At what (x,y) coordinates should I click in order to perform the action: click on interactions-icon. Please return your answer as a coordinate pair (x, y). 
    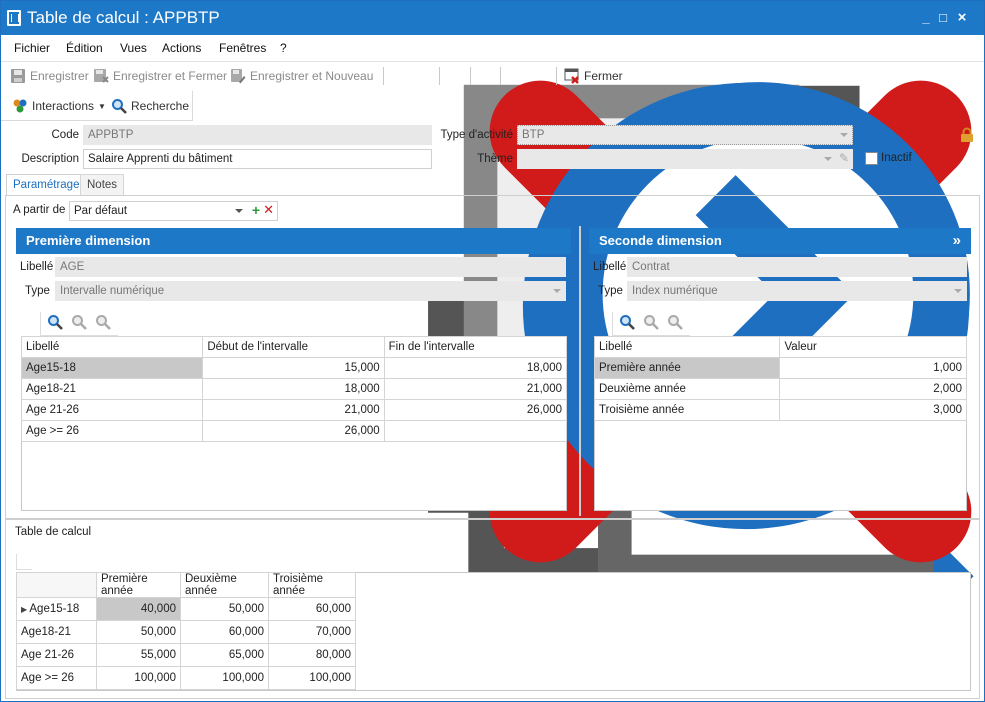
    Looking at the image, I should click on (20, 106).